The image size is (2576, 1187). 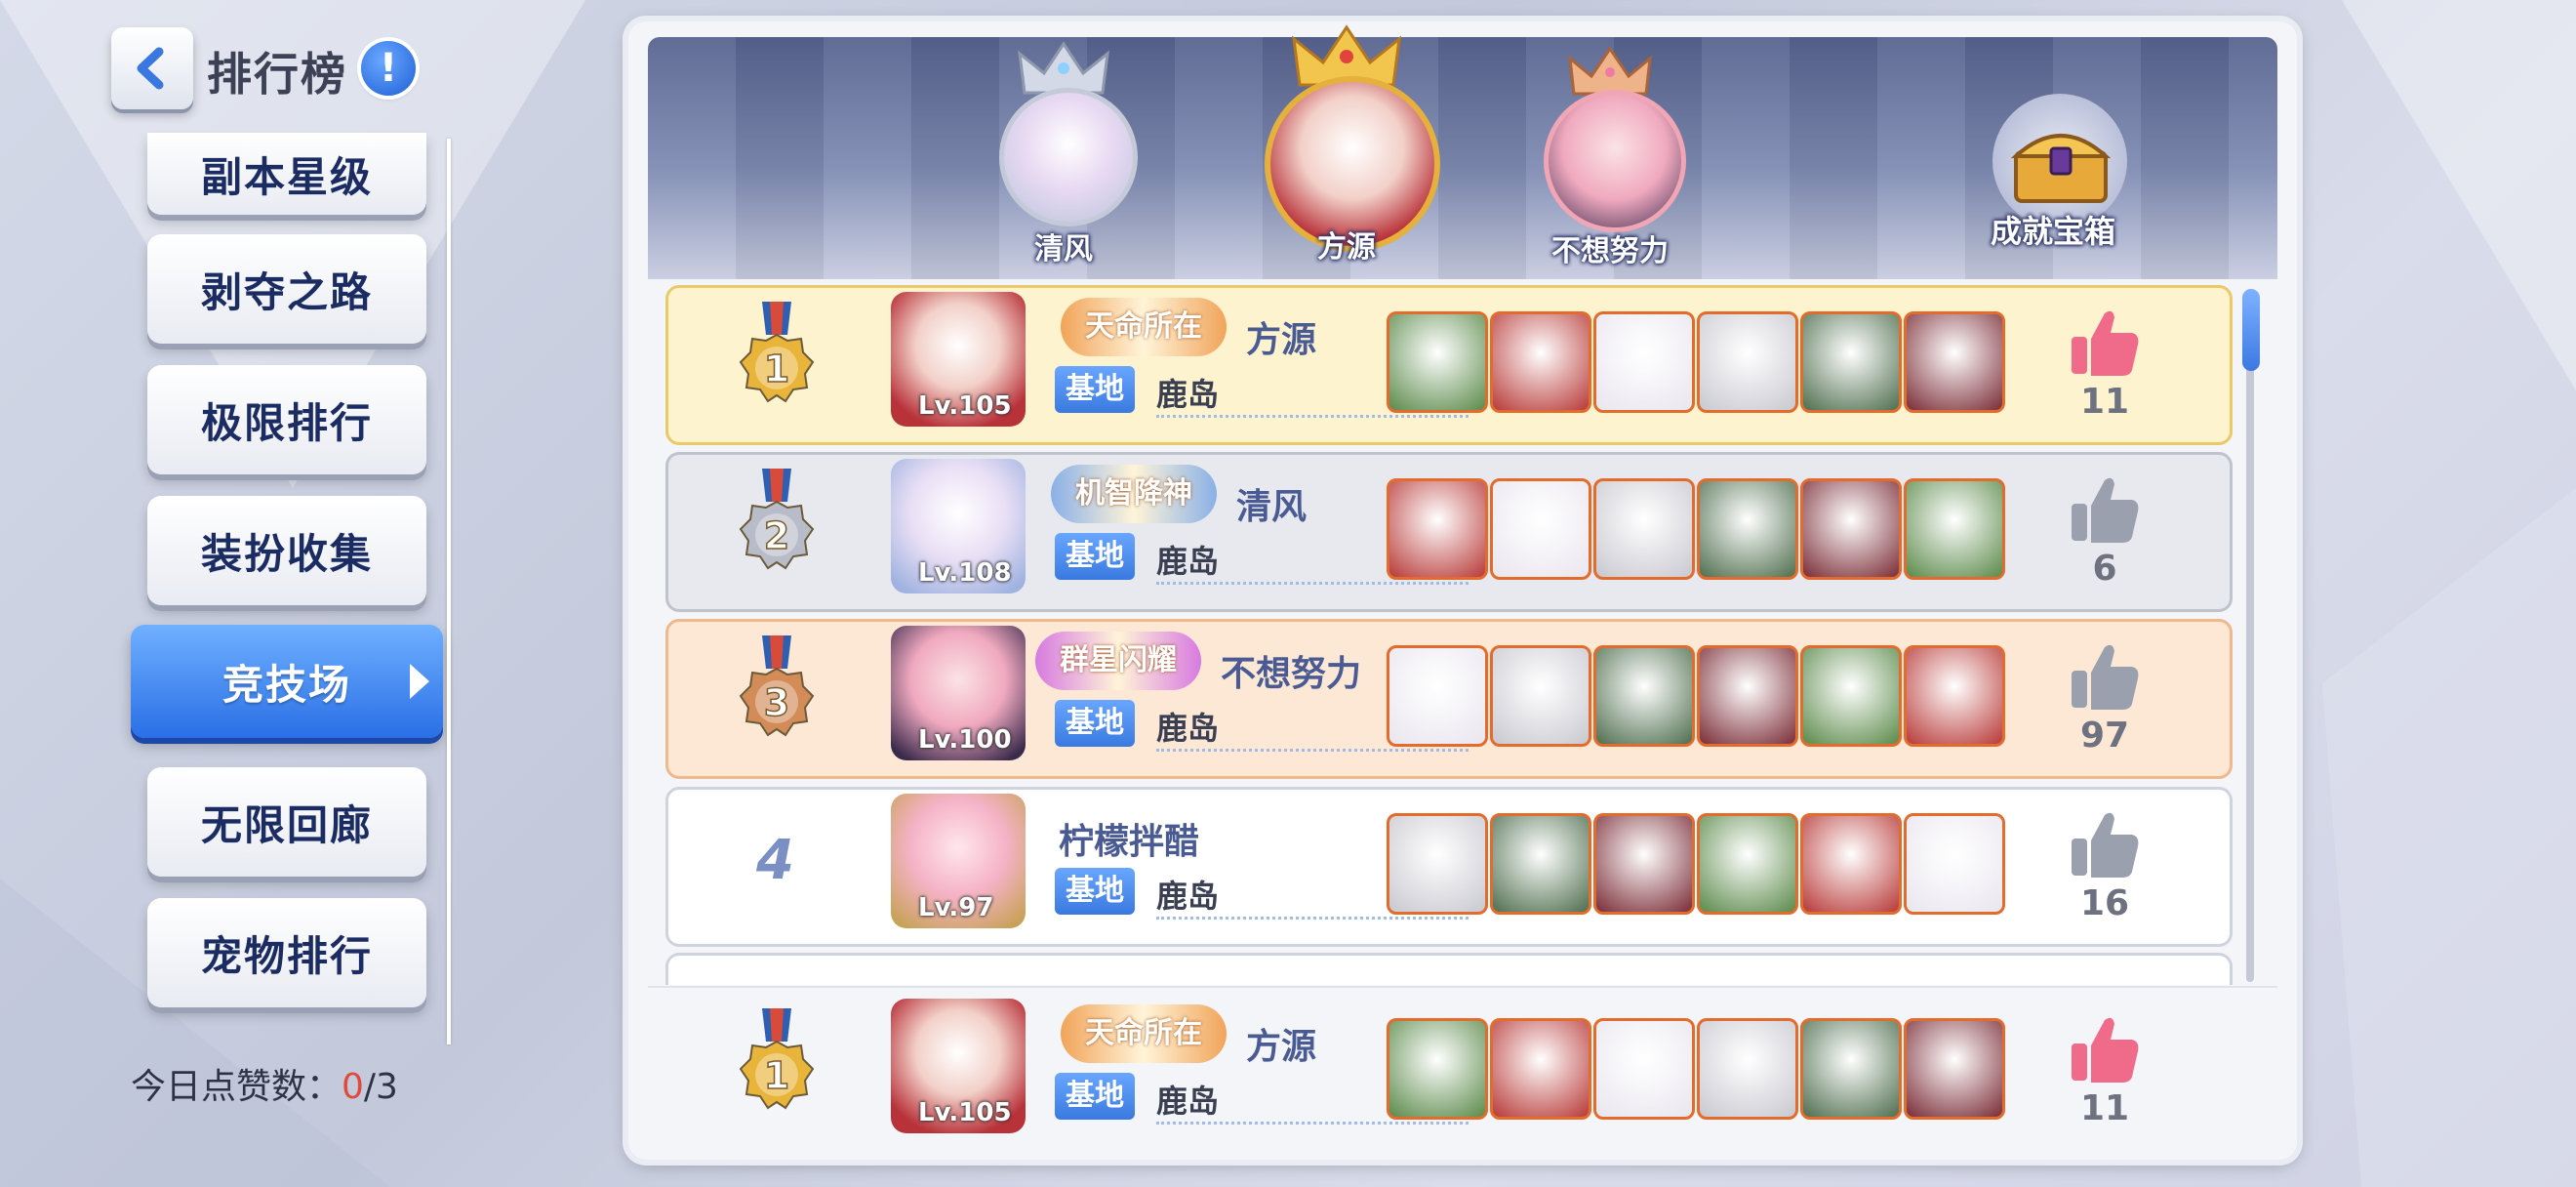 I want to click on podium-first: 方源, so click(x=1346, y=143).